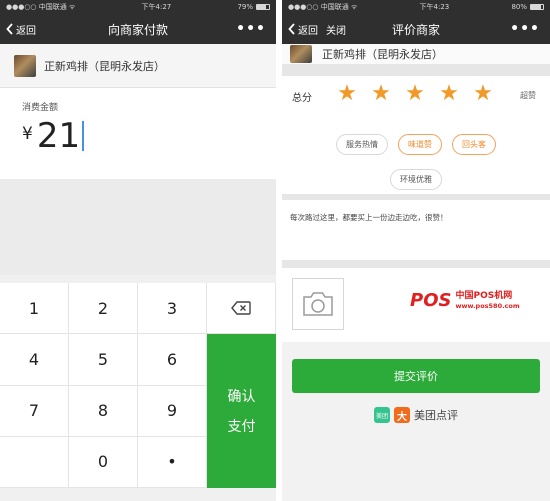 This screenshot has width=550, height=501. I want to click on confirm-label-line2: 支付, so click(241, 427).